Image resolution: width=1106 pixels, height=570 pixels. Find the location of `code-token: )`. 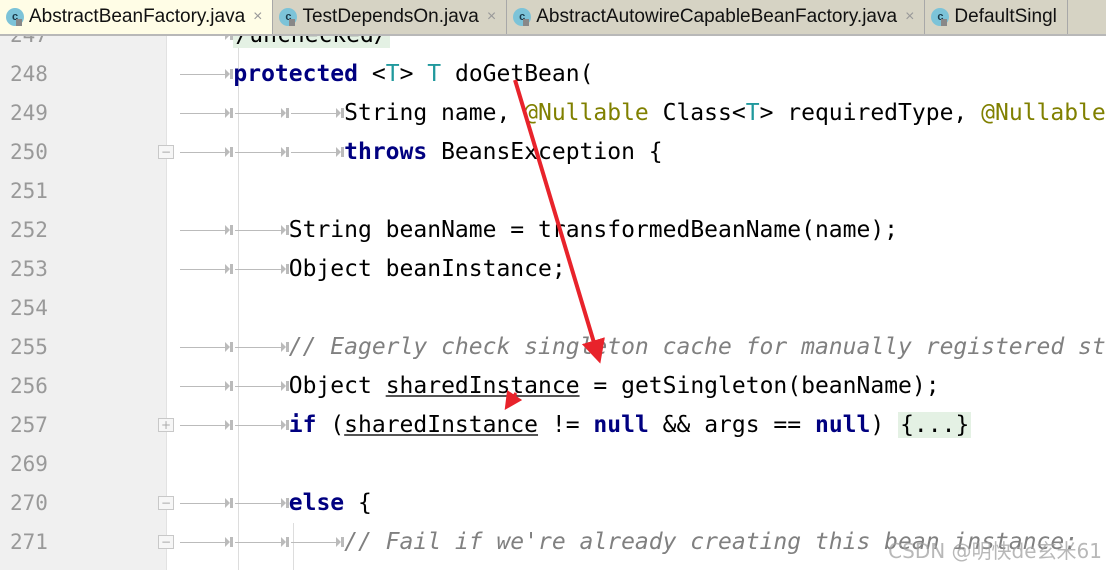

code-token: ) is located at coordinates (884, 425).